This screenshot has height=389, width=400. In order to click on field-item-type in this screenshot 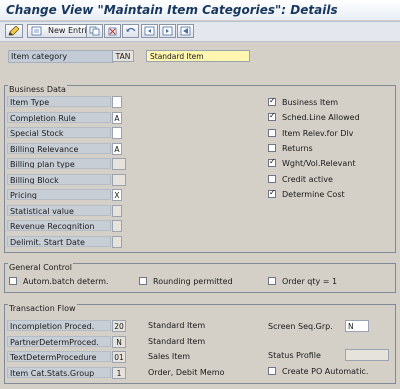, I will do `click(117, 102)`.